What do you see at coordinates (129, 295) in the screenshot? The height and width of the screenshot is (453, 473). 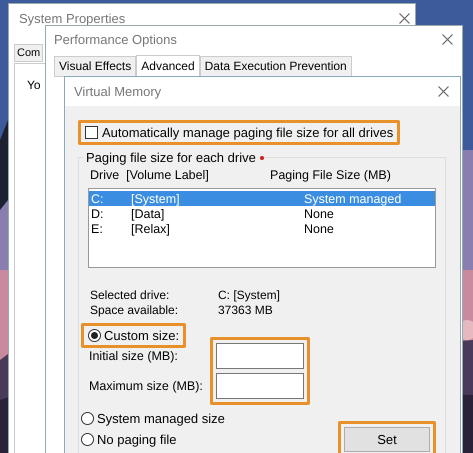 I see `info-label: Selected drive:` at bounding box center [129, 295].